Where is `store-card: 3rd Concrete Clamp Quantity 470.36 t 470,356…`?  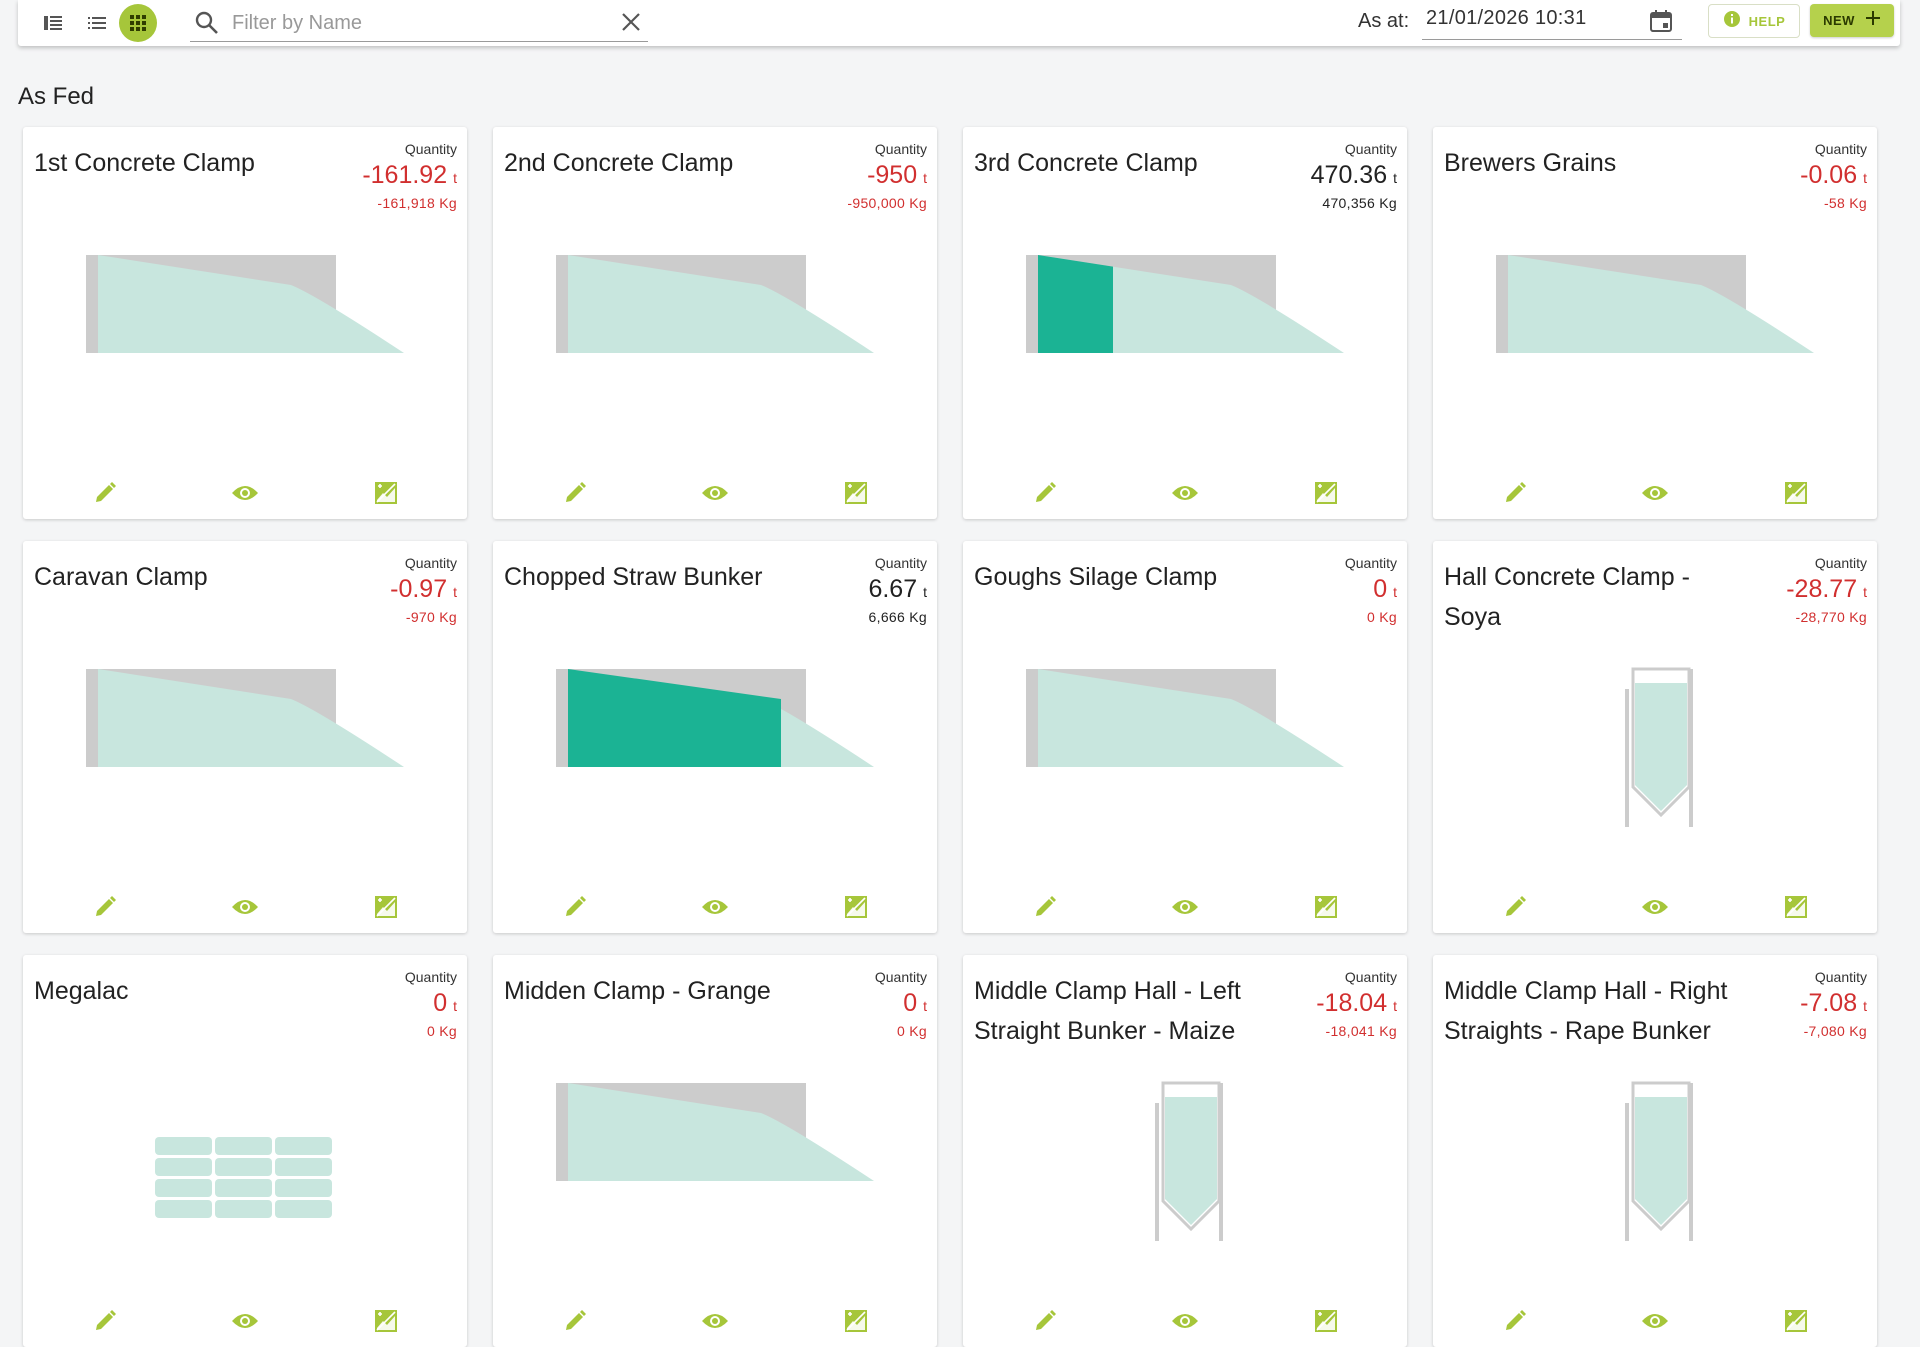 store-card: 3rd Concrete Clamp Quantity 470.36 t 470,356… is located at coordinates (1185, 323).